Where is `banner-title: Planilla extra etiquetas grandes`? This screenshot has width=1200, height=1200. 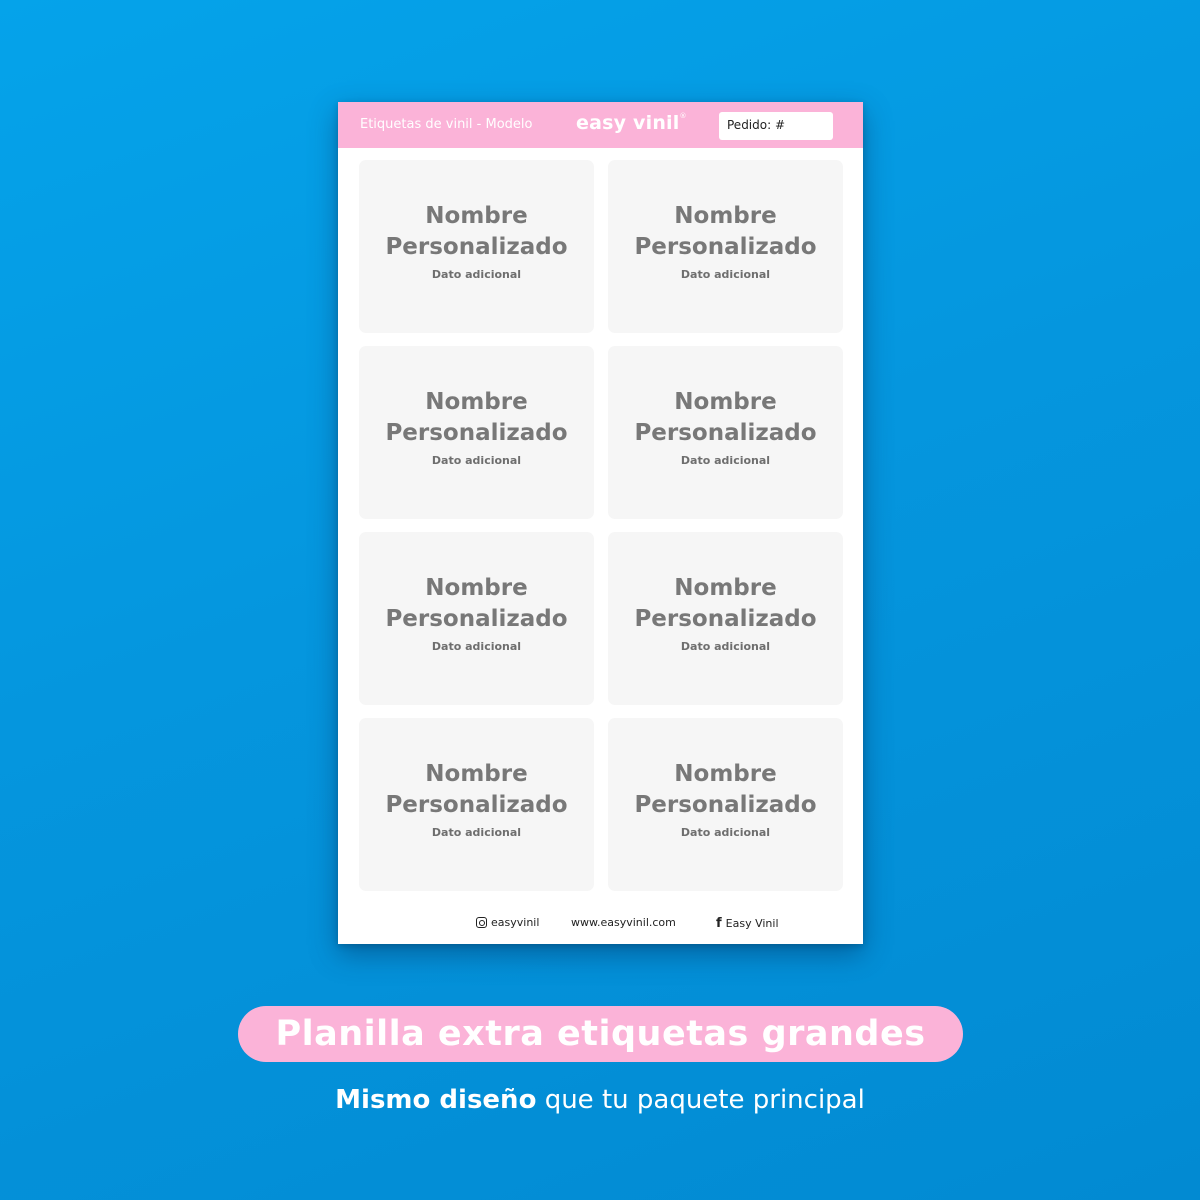
banner-title: Planilla extra etiquetas grandes is located at coordinates (600, 1034).